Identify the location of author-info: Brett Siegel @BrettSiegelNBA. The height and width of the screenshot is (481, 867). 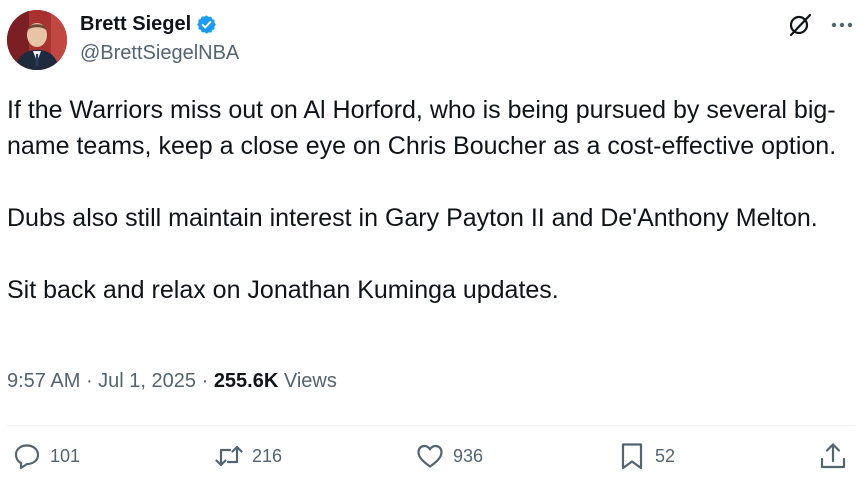
(159, 39).